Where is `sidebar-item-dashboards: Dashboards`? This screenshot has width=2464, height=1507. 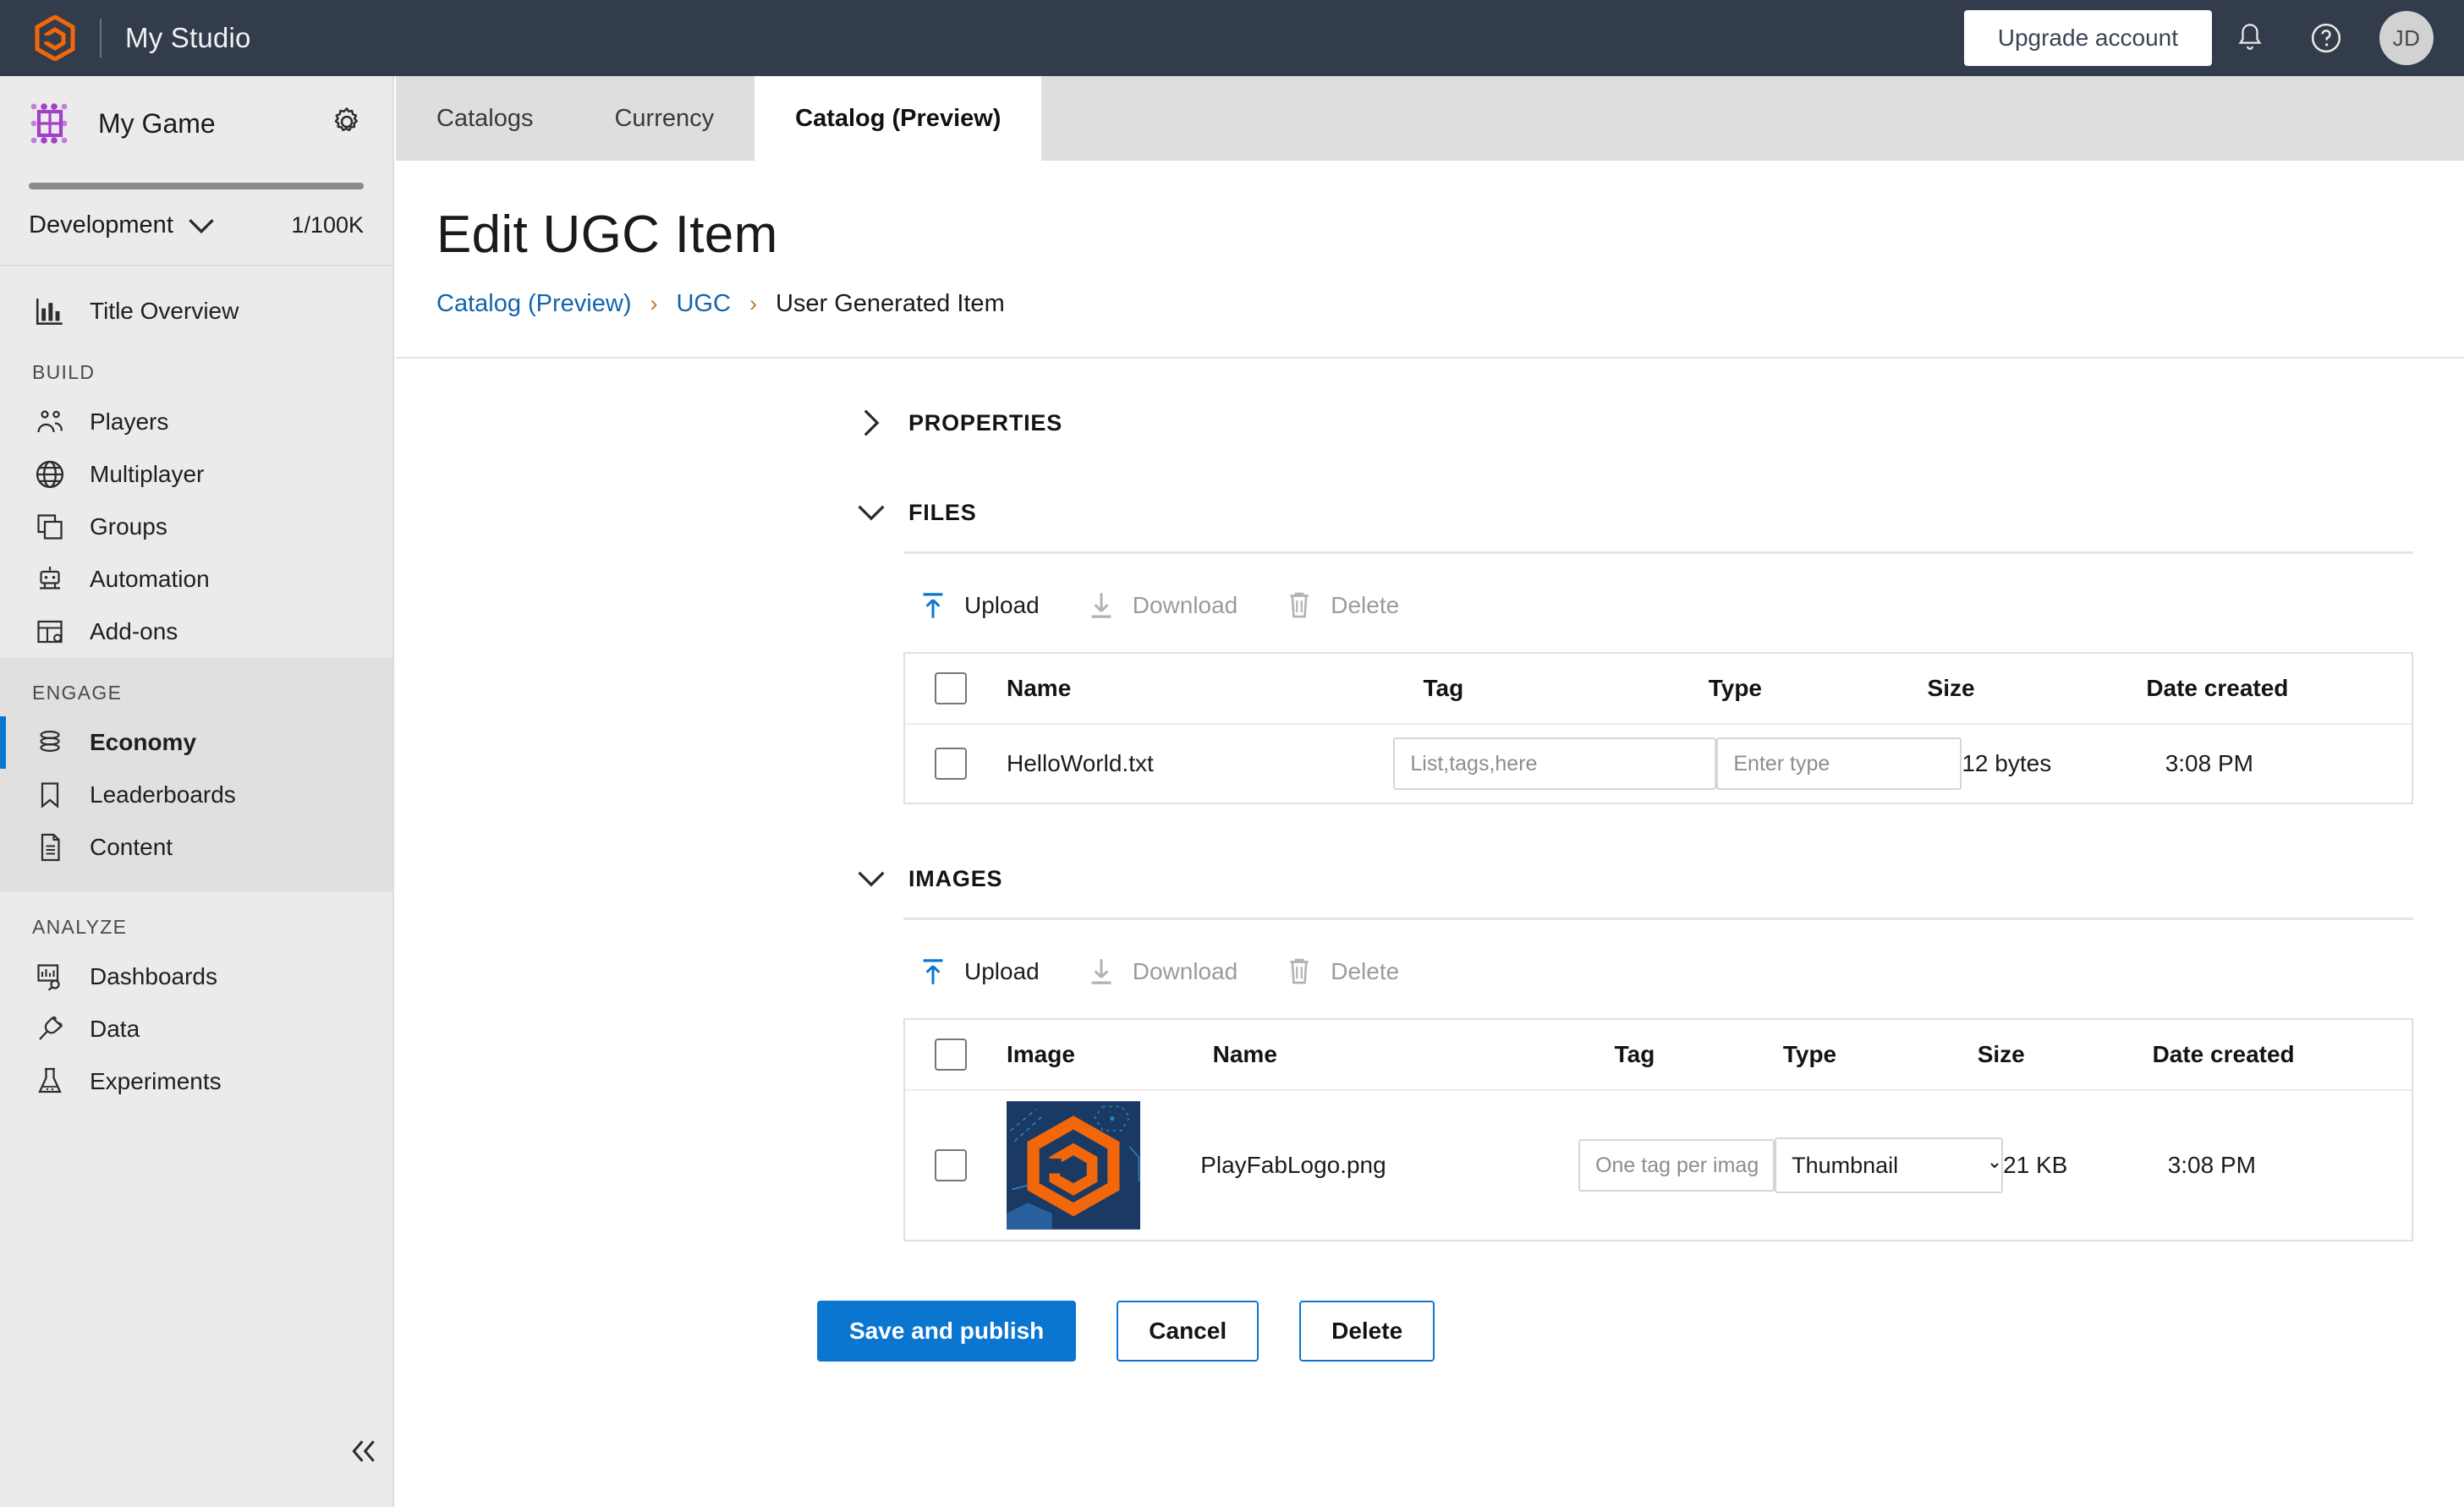 sidebar-item-dashboards: Dashboards is located at coordinates (196, 977).